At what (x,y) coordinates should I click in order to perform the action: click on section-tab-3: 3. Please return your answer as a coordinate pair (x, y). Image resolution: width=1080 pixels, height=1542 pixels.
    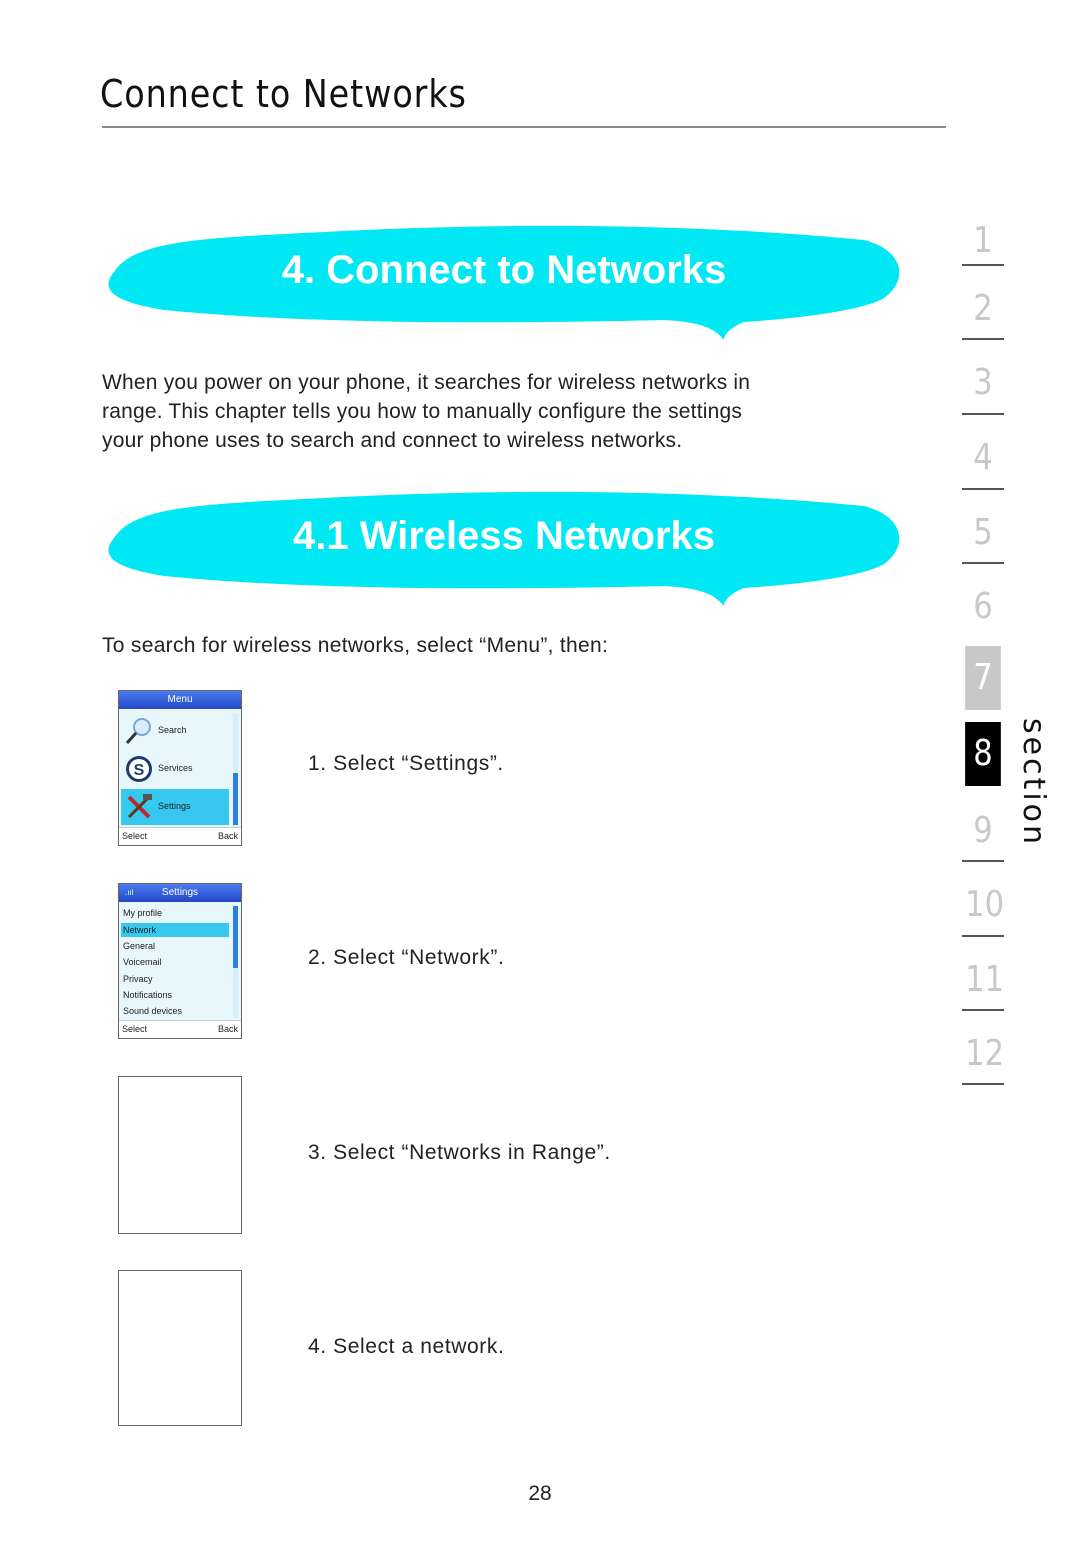
    Looking at the image, I should click on (983, 383).